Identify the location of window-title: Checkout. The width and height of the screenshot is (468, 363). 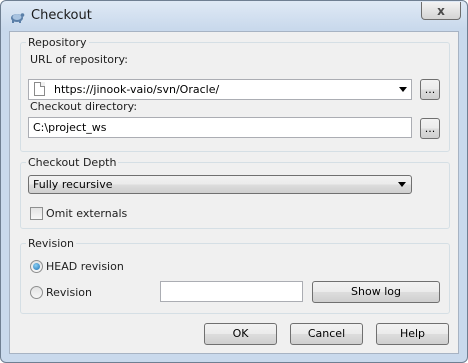
(61, 15).